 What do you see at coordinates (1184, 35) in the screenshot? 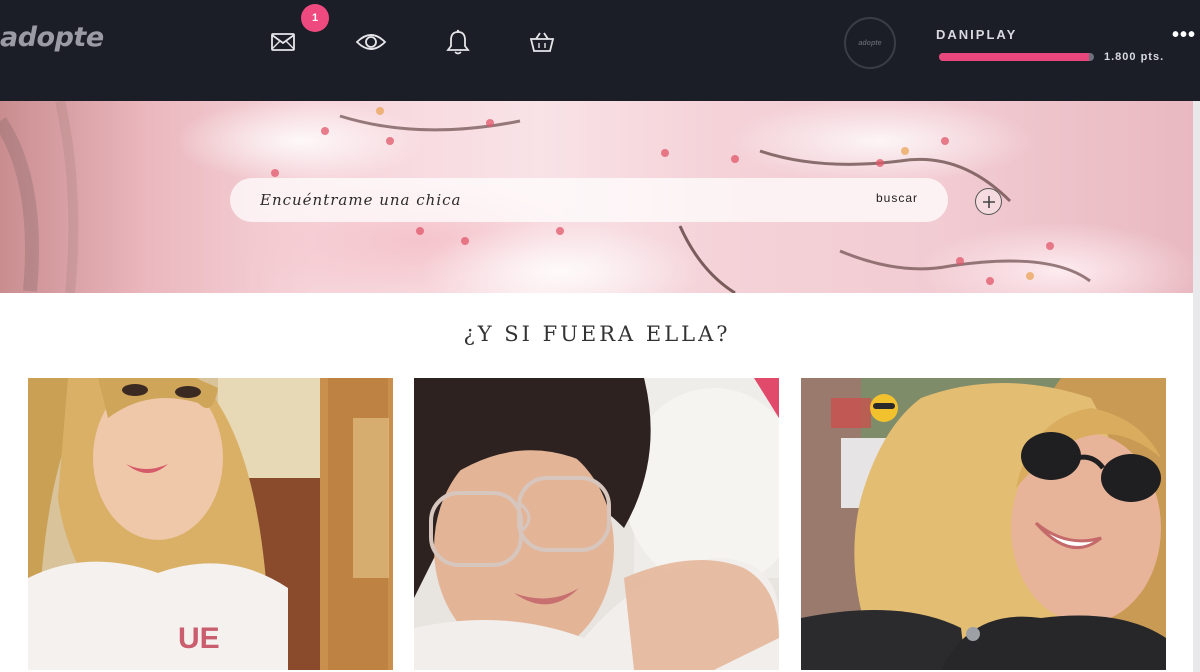
I see `more-menu-icon: •••` at bounding box center [1184, 35].